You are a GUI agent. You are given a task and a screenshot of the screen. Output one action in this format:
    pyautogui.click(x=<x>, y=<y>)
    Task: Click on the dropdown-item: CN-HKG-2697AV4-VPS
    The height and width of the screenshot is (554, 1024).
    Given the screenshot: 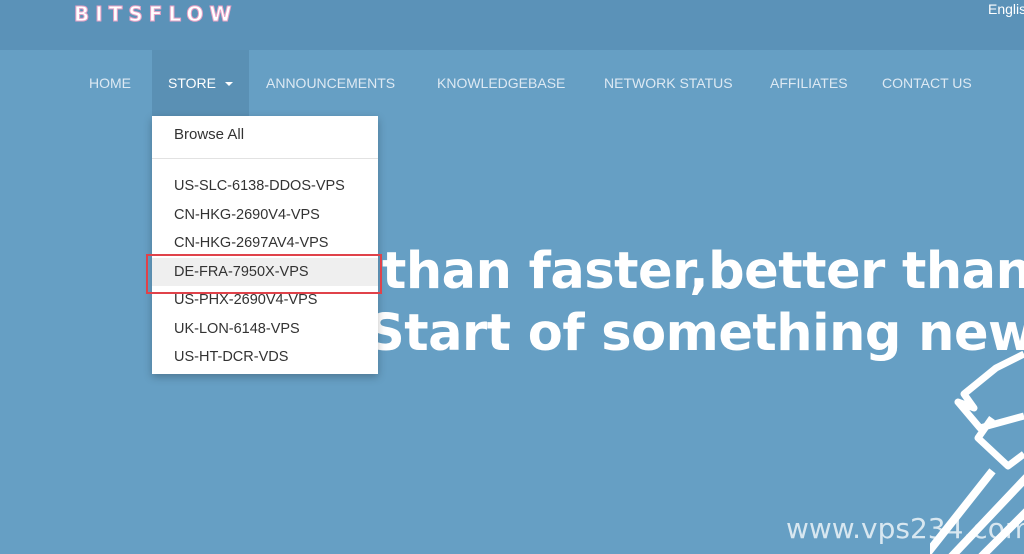 What is the action you would take?
    pyautogui.click(x=265, y=243)
    